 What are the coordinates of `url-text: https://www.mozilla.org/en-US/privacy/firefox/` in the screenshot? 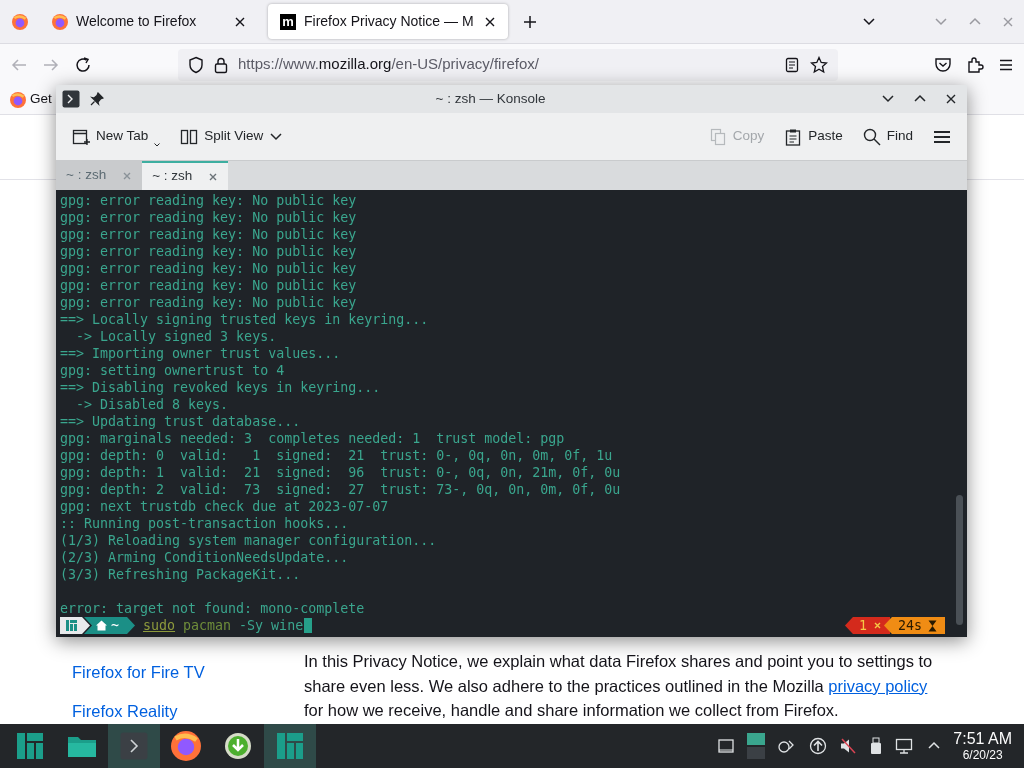 It's located at (388, 64).